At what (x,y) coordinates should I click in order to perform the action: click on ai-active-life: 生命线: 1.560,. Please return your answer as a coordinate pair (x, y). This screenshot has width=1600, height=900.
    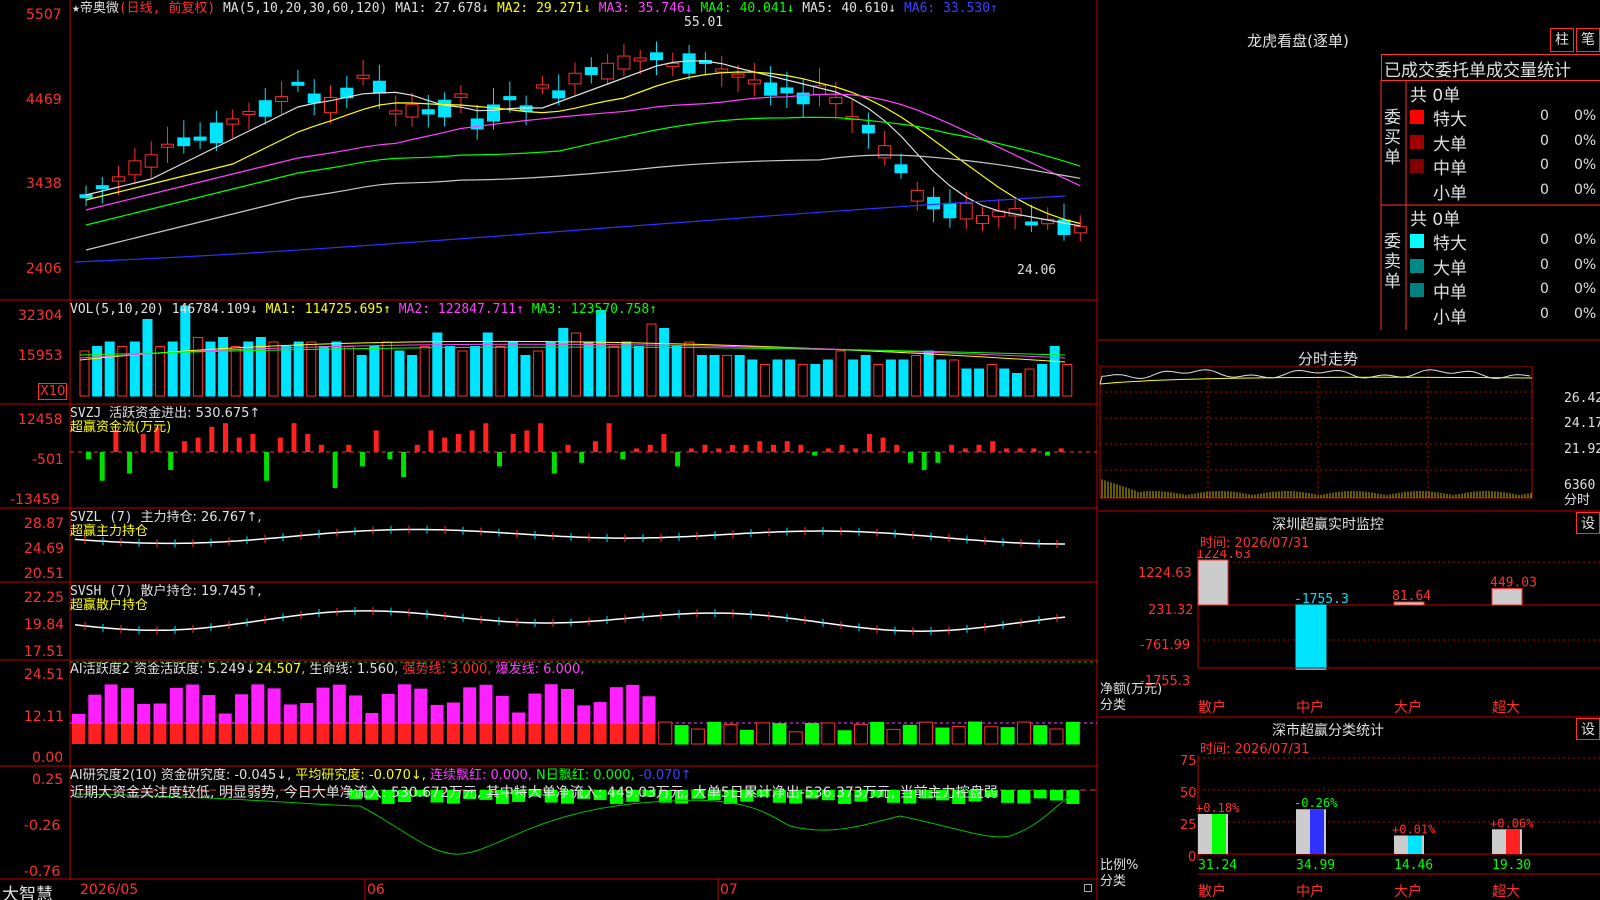
    Looking at the image, I should click on (354, 669).